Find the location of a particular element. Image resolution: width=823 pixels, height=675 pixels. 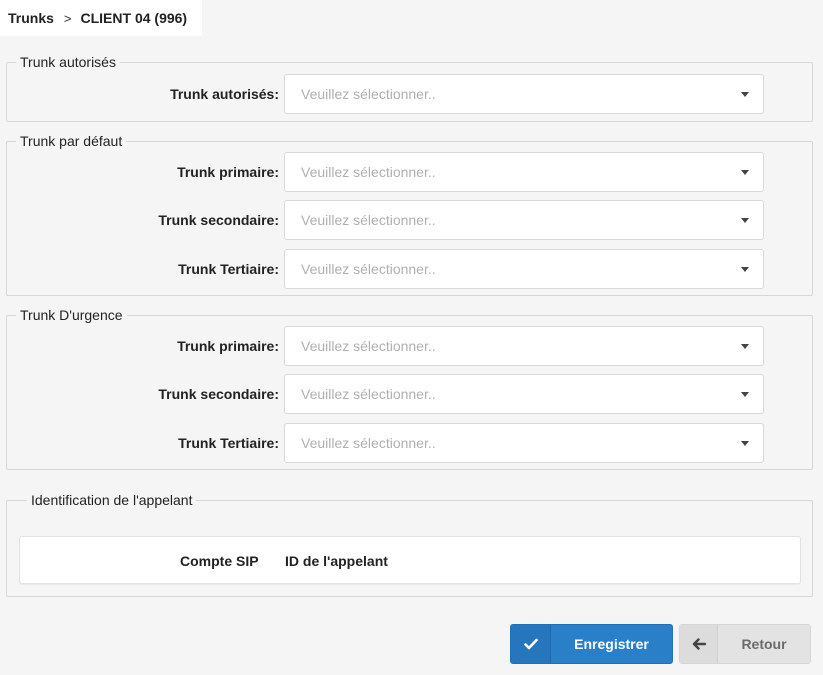

caller-id-table-header: Compte SIP ID de l'appelant is located at coordinates (410, 560).